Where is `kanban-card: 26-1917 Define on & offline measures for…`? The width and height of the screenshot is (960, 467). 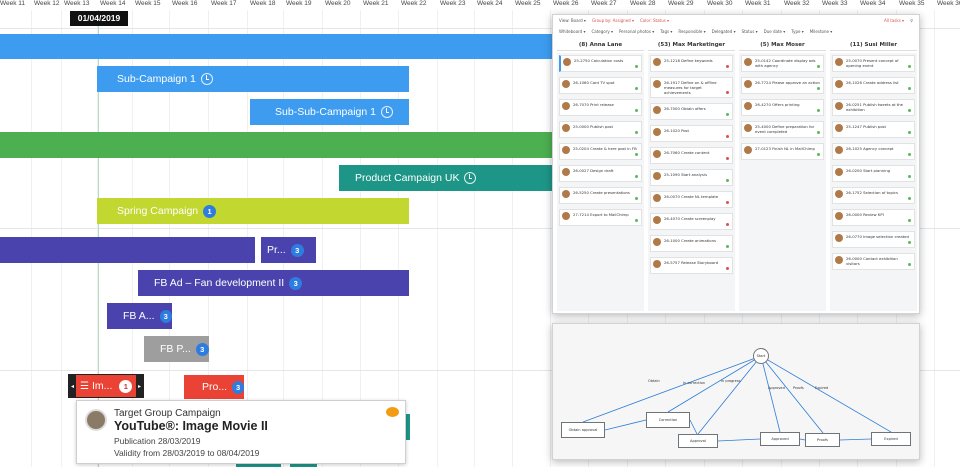
kanban-card: 26-1917 Define on & offline measures for… is located at coordinates (691, 87).